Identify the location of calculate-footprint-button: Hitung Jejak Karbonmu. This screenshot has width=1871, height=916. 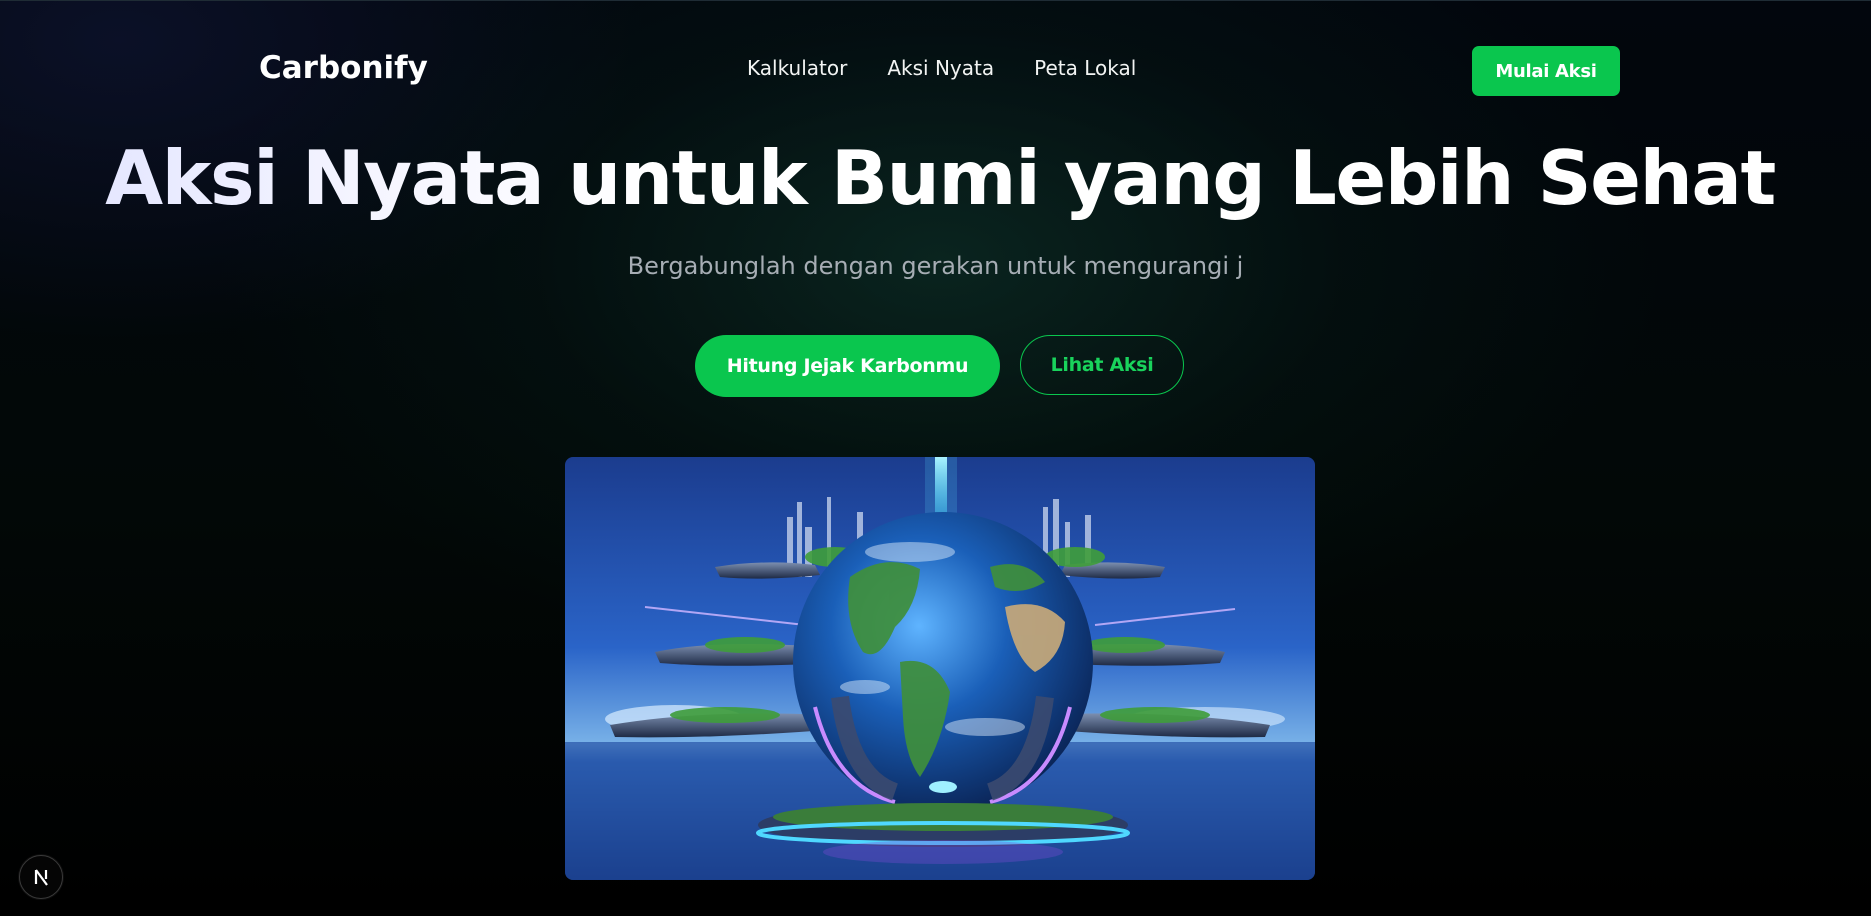
(847, 366).